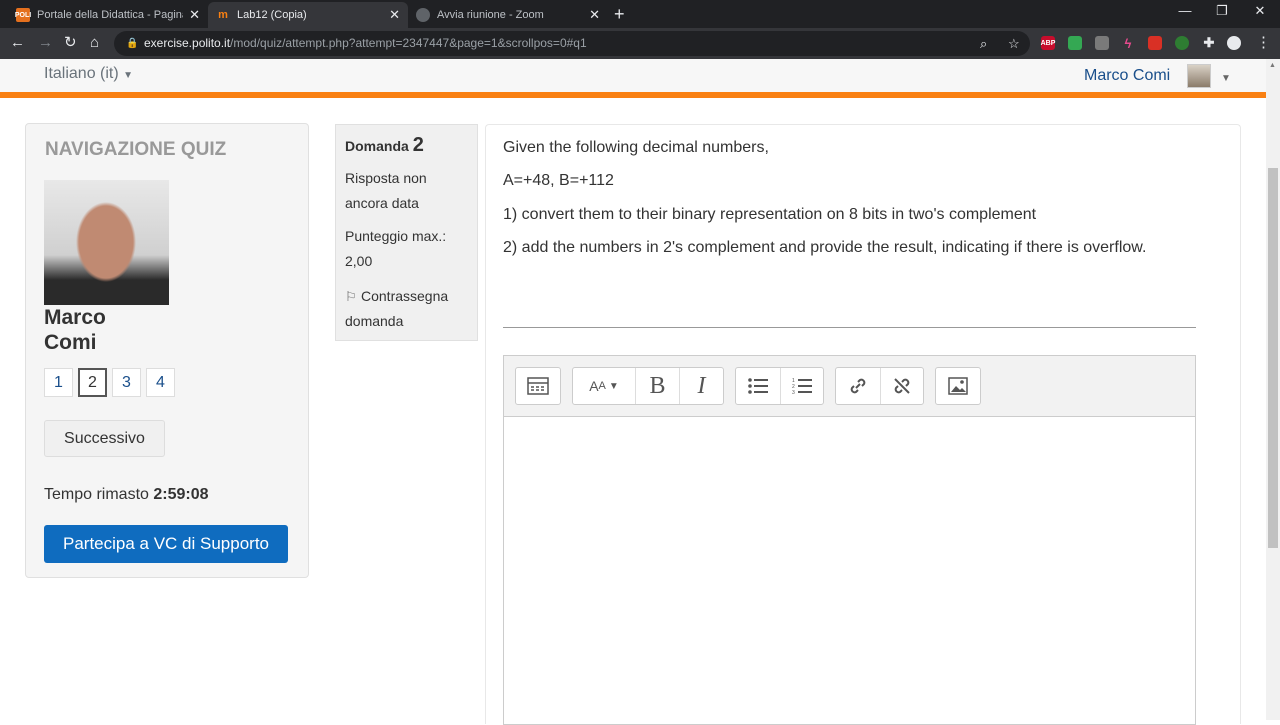  I want to click on browser-tab-lab12: m Lab12 (Copia) ✕, so click(308, 15).